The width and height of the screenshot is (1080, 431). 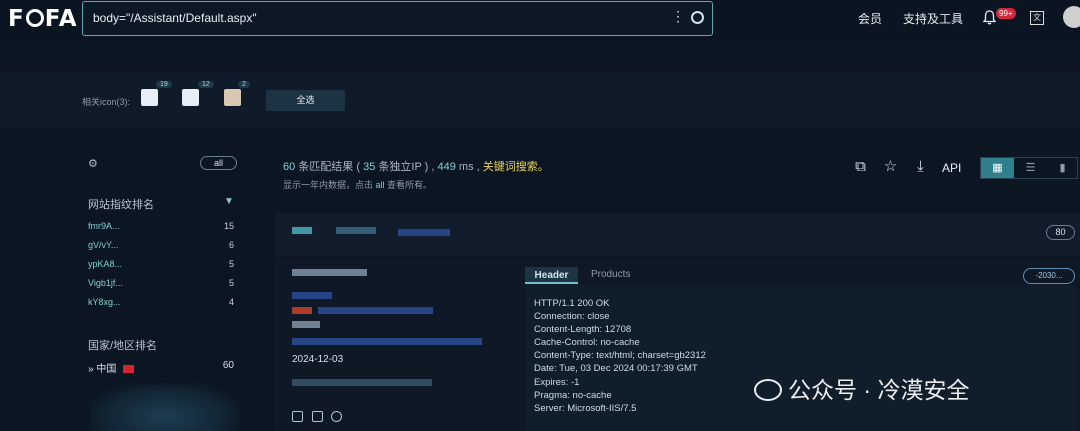 I want to click on fingerprint-count: 6, so click(x=231, y=245).